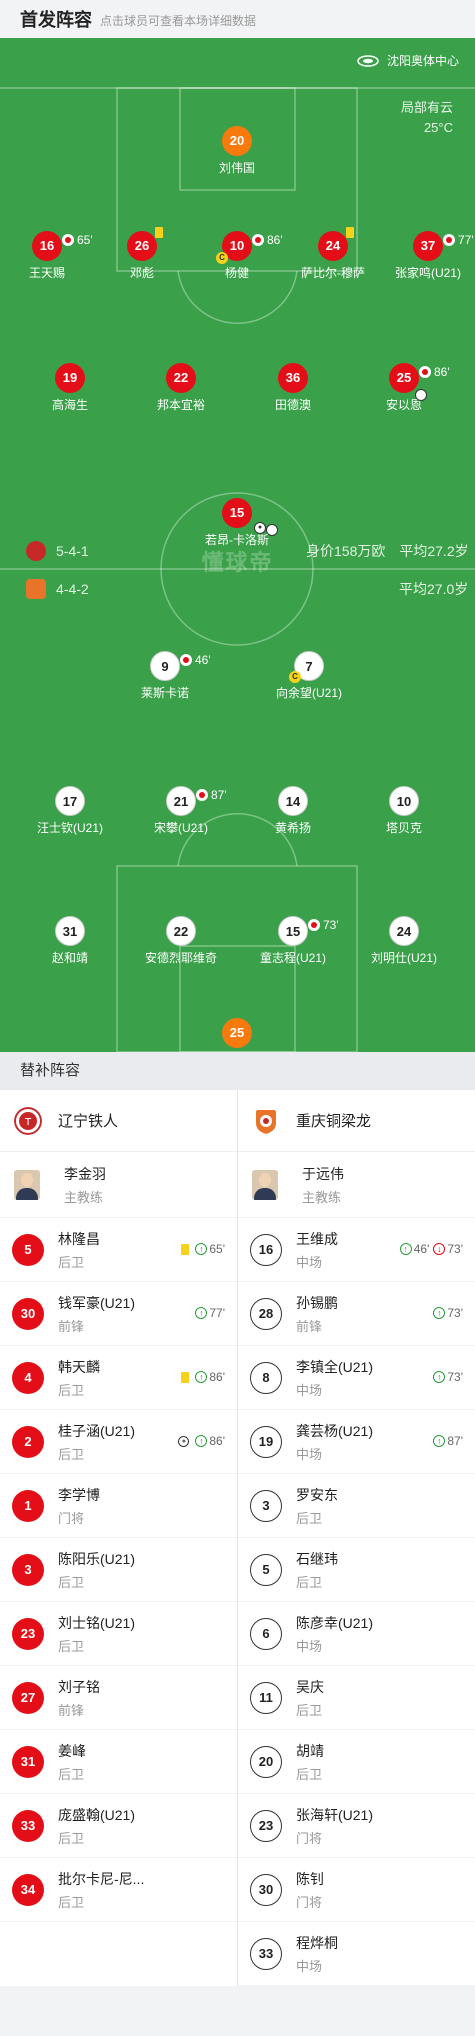  Describe the element at coordinates (118, 1826) in the screenshot. I see `home-sub-row-9: 33 庞盛翰(U21) 后卫` at that location.